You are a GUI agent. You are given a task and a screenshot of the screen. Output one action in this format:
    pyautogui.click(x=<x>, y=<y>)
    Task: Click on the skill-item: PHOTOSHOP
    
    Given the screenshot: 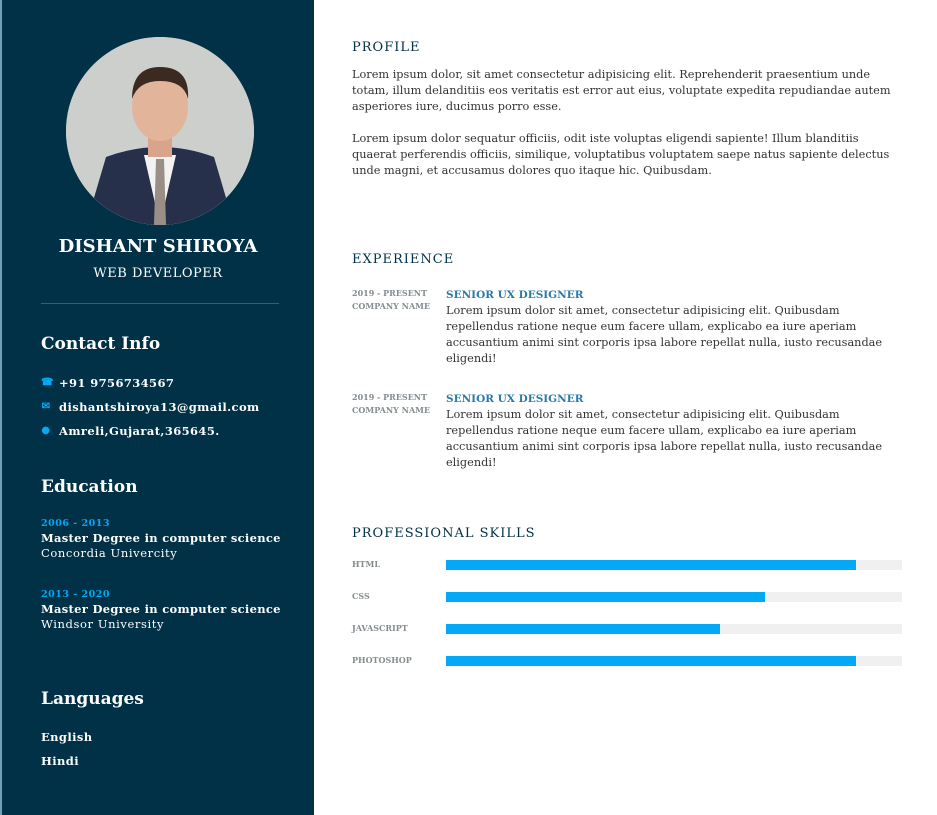 What is the action you would take?
    pyautogui.click(x=628, y=661)
    